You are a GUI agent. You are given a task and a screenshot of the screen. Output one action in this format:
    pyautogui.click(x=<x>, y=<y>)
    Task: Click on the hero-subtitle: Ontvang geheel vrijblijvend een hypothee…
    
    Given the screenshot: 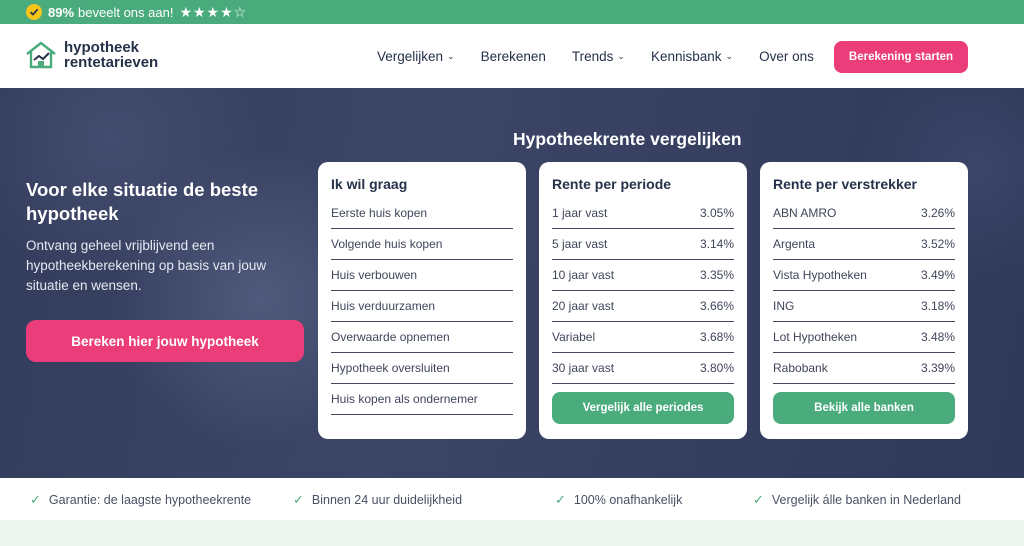 What is the action you would take?
    pyautogui.click(x=146, y=265)
    